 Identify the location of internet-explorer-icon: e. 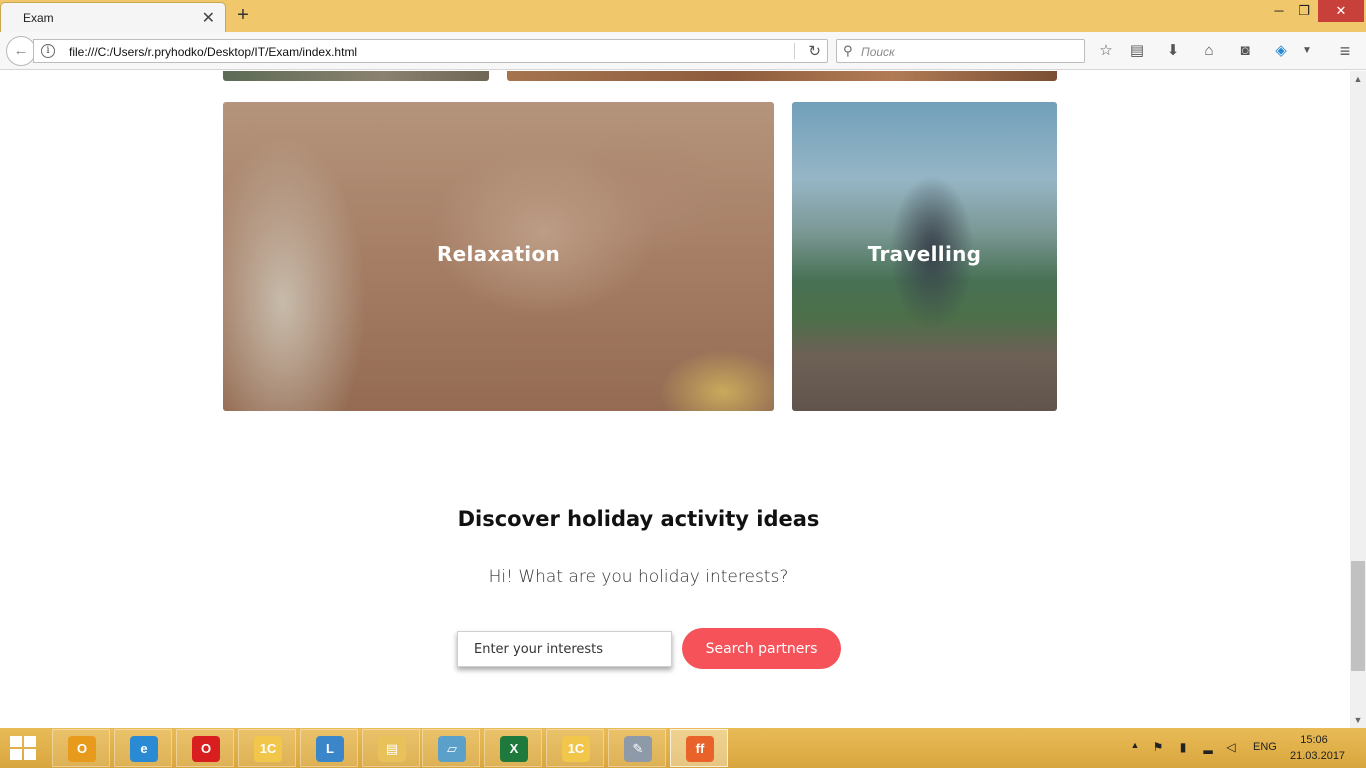
(144, 749).